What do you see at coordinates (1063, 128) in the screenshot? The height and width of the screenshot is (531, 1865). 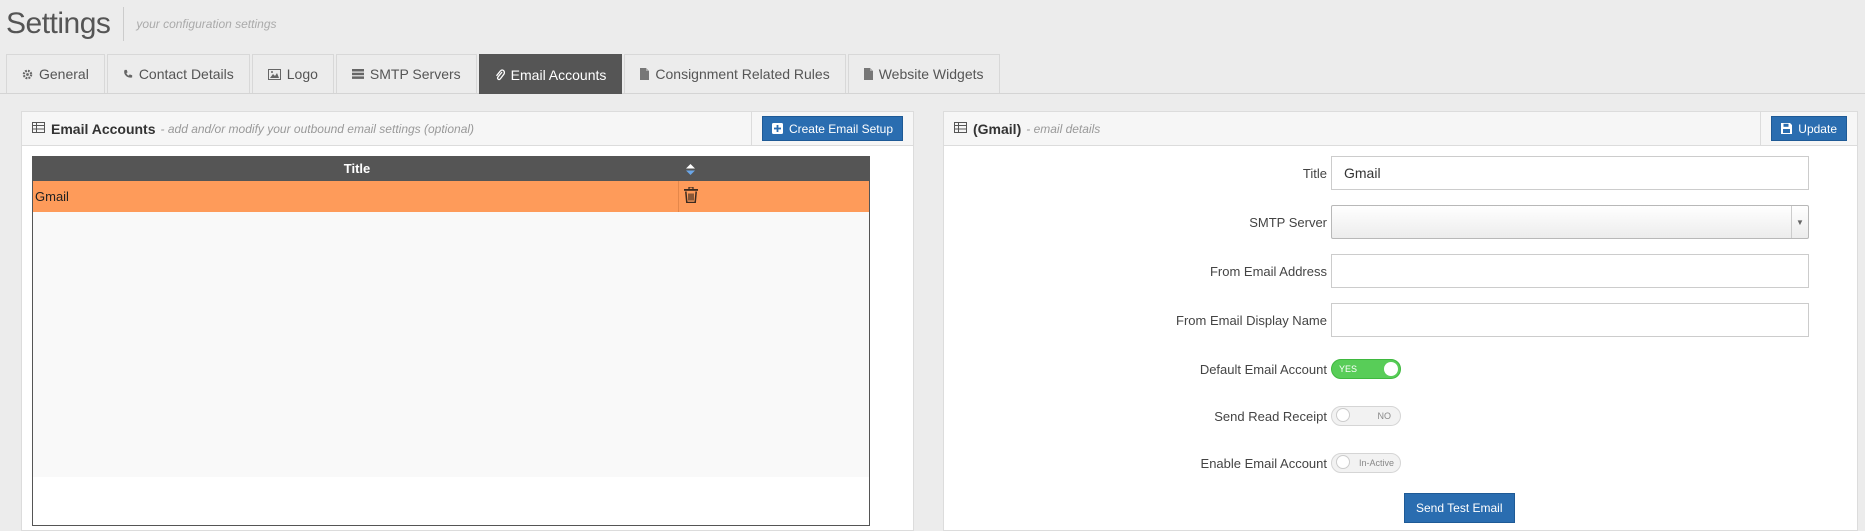 I see `panel-subtitle: - email details` at bounding box center [1063, 128].